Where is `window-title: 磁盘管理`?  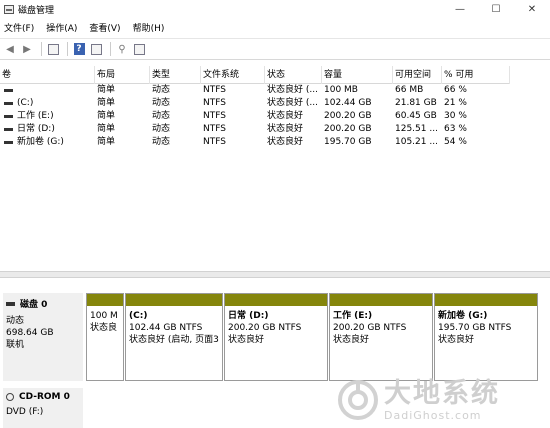 window-title: 磁盘管理 is located at coordinates (36, 10).